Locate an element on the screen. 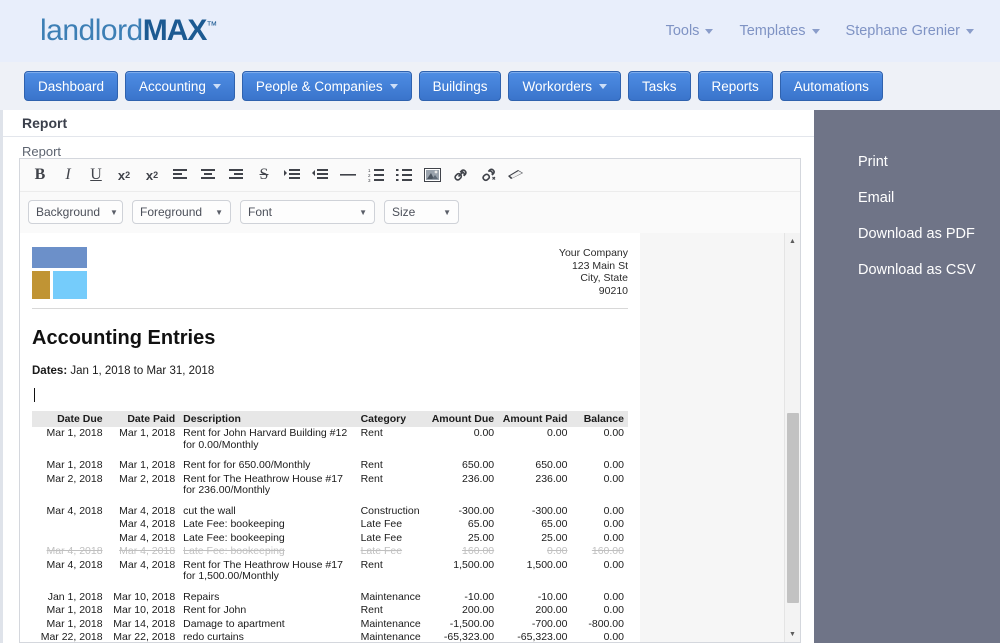  cell-category: Construction is located at coordinates (390, 510).